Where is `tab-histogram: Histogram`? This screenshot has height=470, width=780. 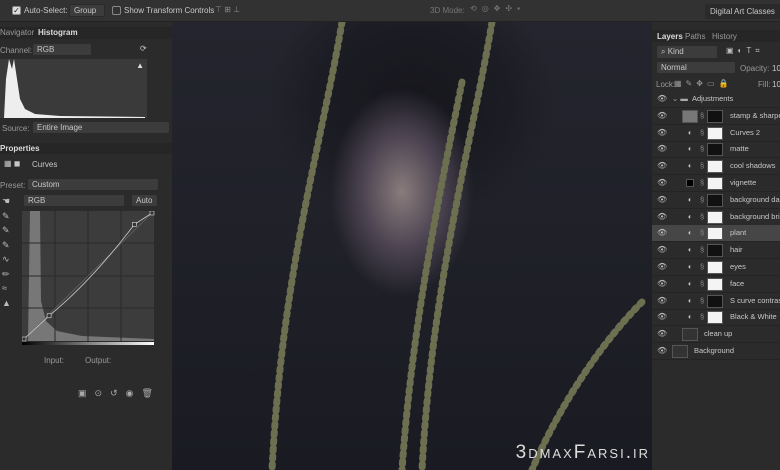
tab-histogram: Histogram is located at coordinates (58, 32).